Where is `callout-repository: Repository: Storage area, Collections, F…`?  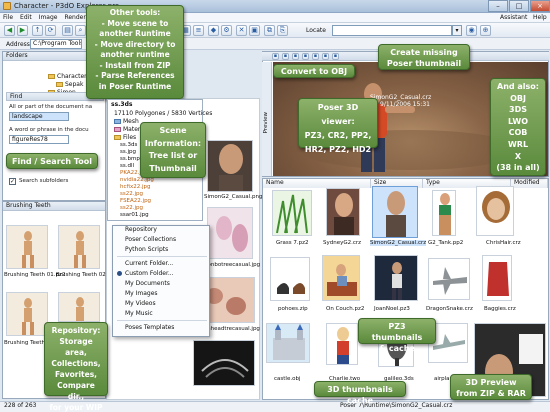 callout-repository: Repository: Storage area, Collections, F… is located at coordinates (76, 367).